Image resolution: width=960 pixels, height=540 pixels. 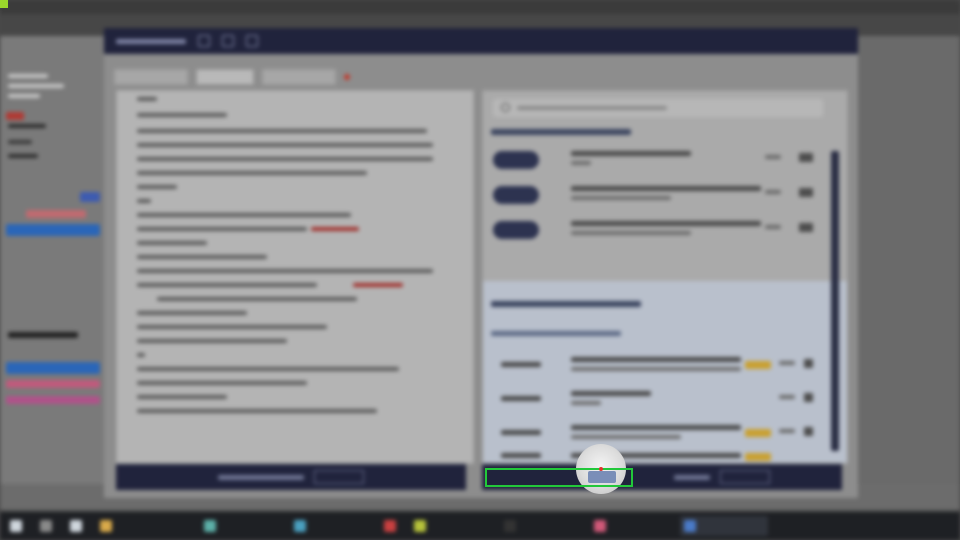 What do you see at coordinates (835, 301) in the screenshot?
I see `scrollbar` at bounding box center [835, 301].